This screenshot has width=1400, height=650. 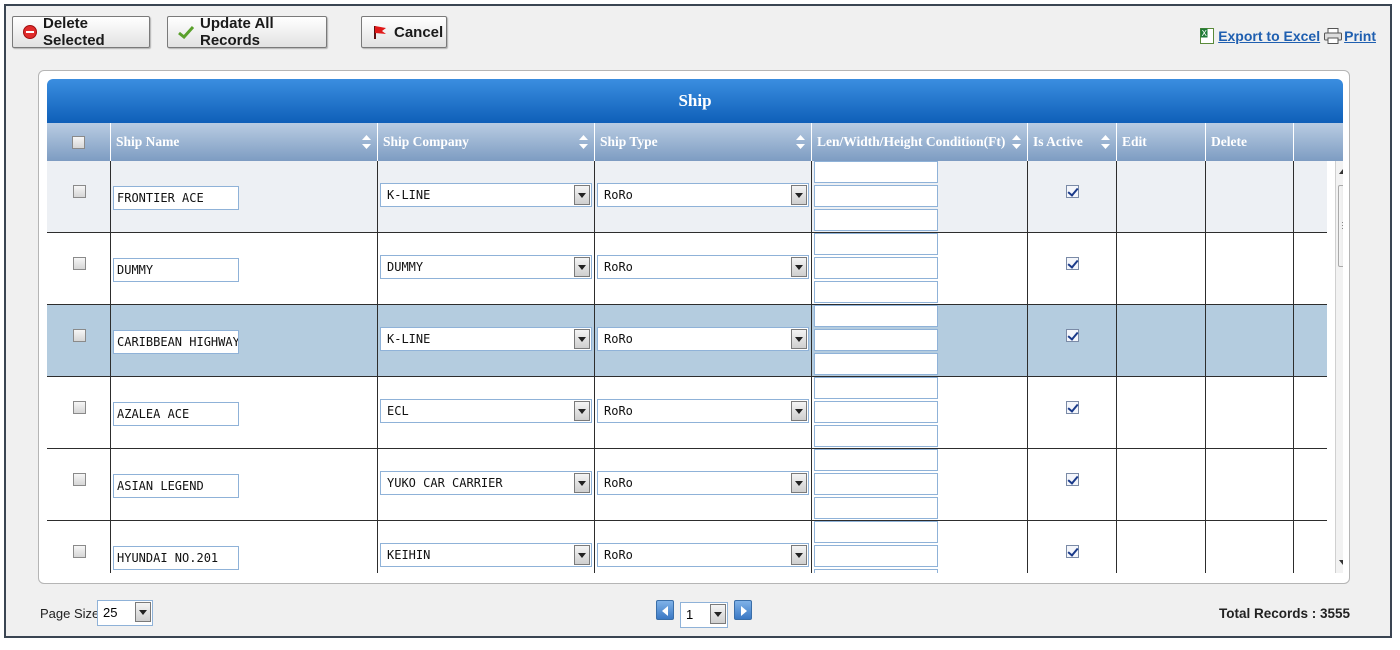 I want to click on ship-name-input: FRONTIER ACE, so click(x=176, y=198).